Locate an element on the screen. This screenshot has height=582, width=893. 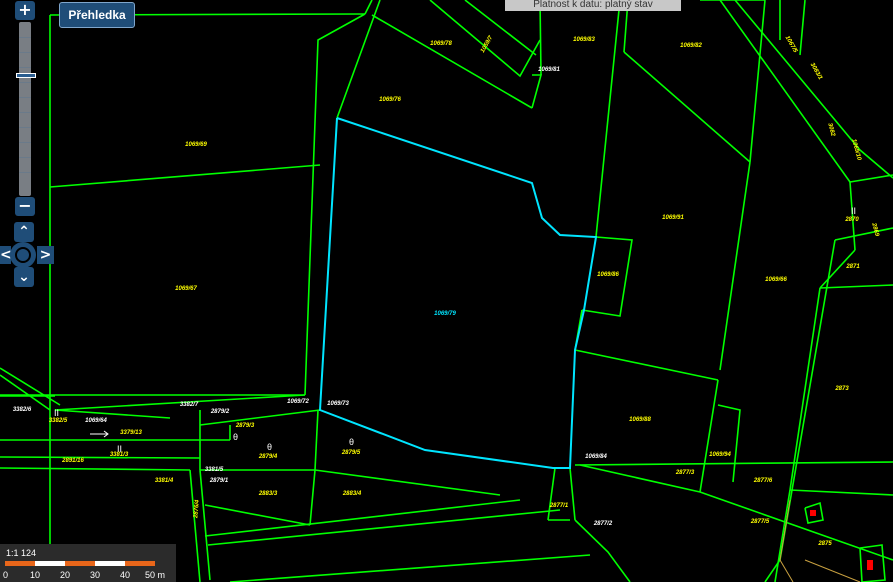
parcel-number-label: 1069/69 is located at coordinates (196, 145).